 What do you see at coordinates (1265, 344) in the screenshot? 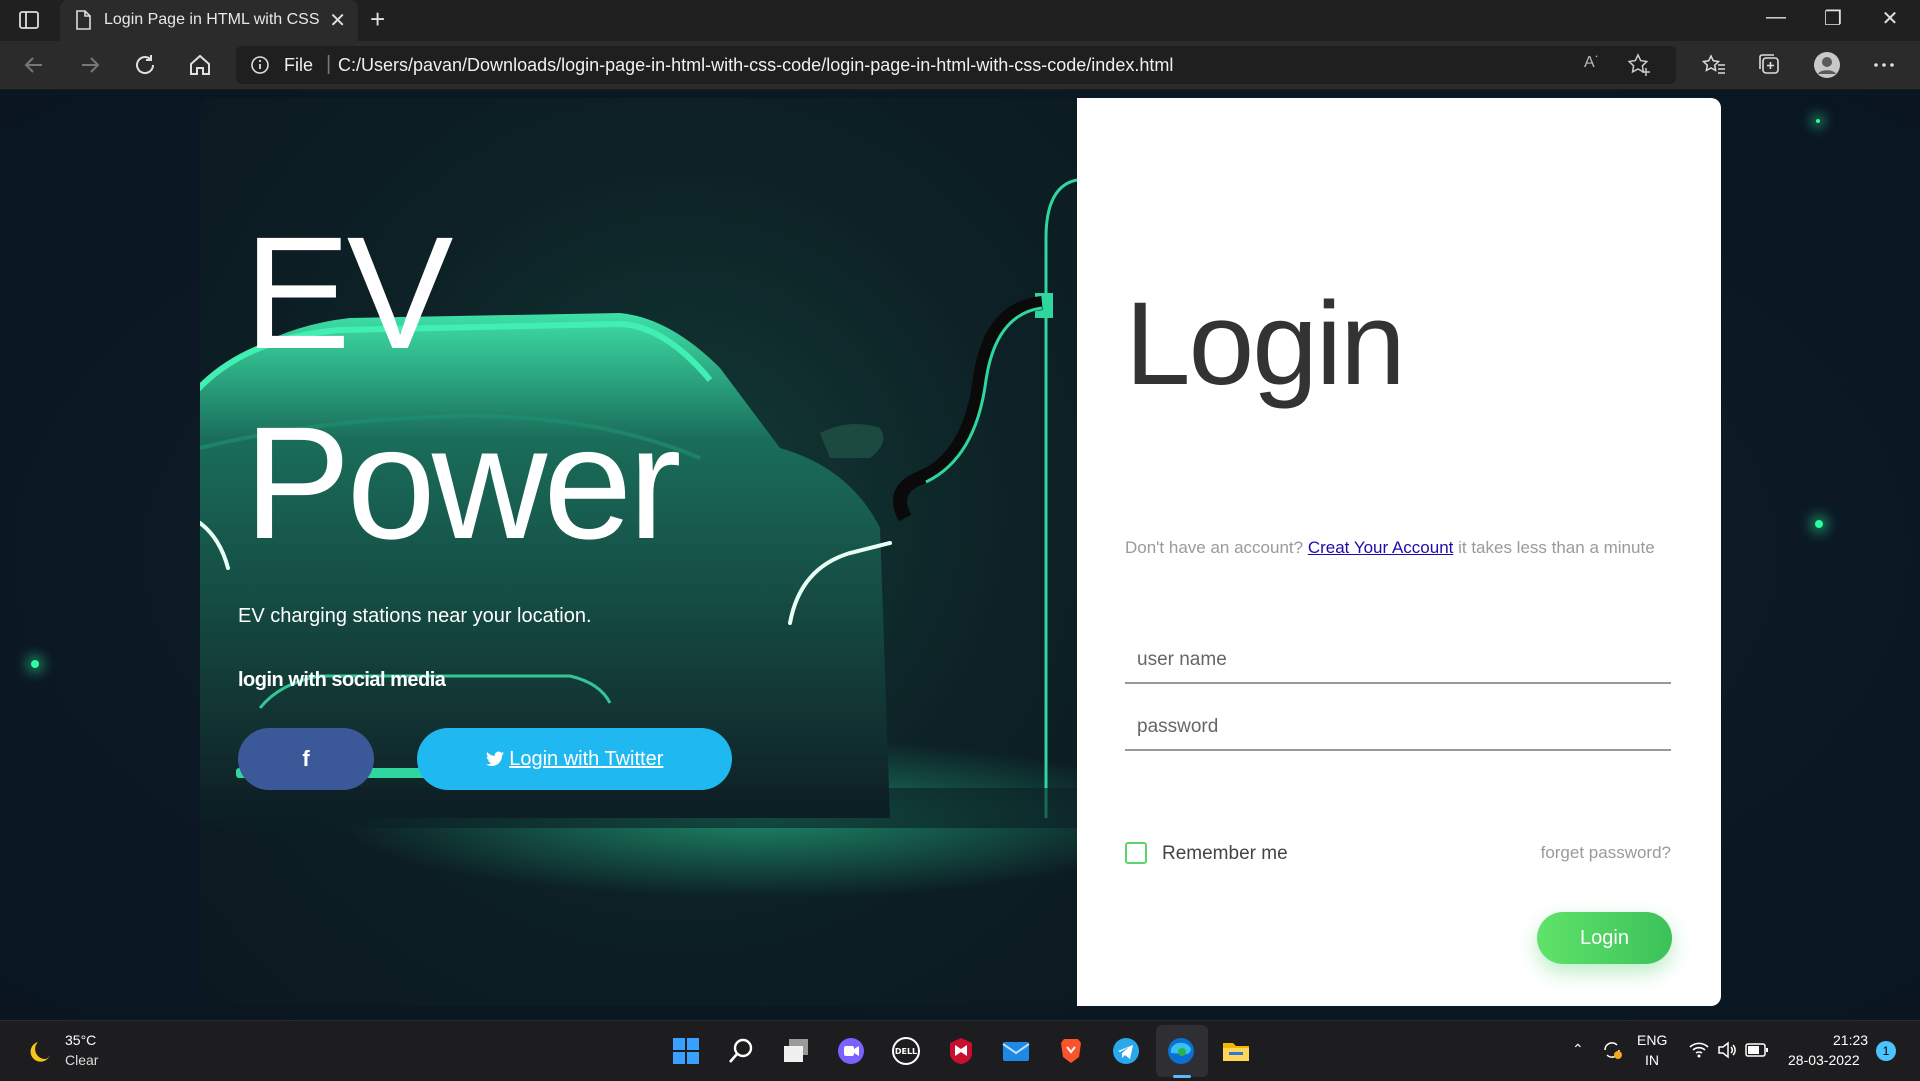
I see `login-heading: Login` at bounding box center [1265, 344].